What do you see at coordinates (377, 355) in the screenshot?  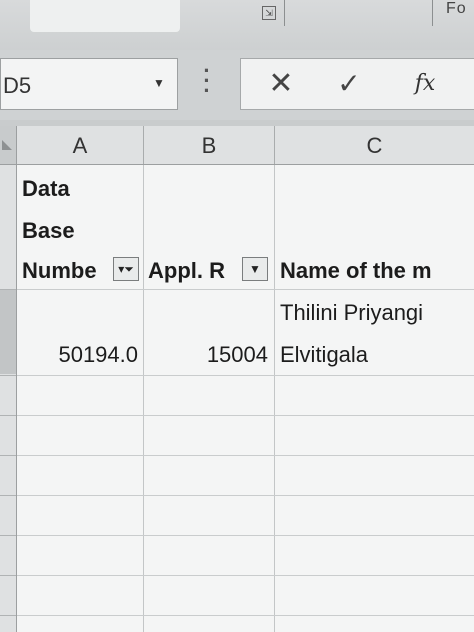 I see `cell-c-line-2: Elvitigala` at bounding box center [377, 355].